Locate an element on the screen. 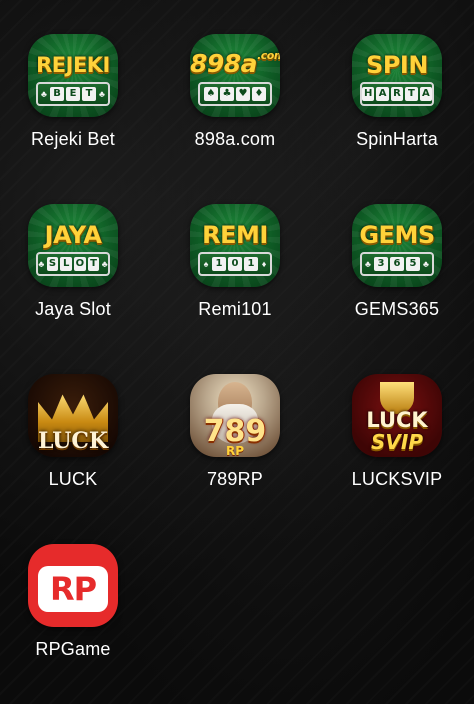  app-lucksvip: LUCK SVIP LUCKSVIP is located at coordinates (395, 415).